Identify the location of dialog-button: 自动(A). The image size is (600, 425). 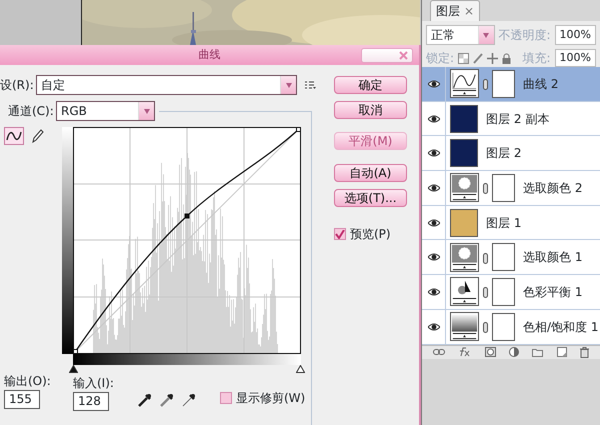
(370, 173).